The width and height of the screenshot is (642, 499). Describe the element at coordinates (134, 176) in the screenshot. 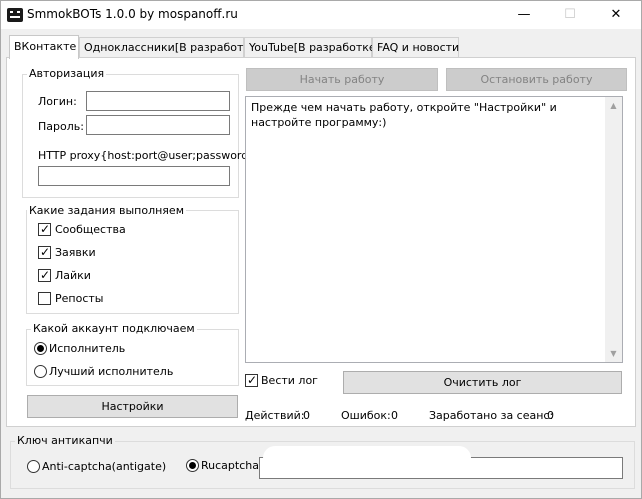

I see `proxy-input` at that location.